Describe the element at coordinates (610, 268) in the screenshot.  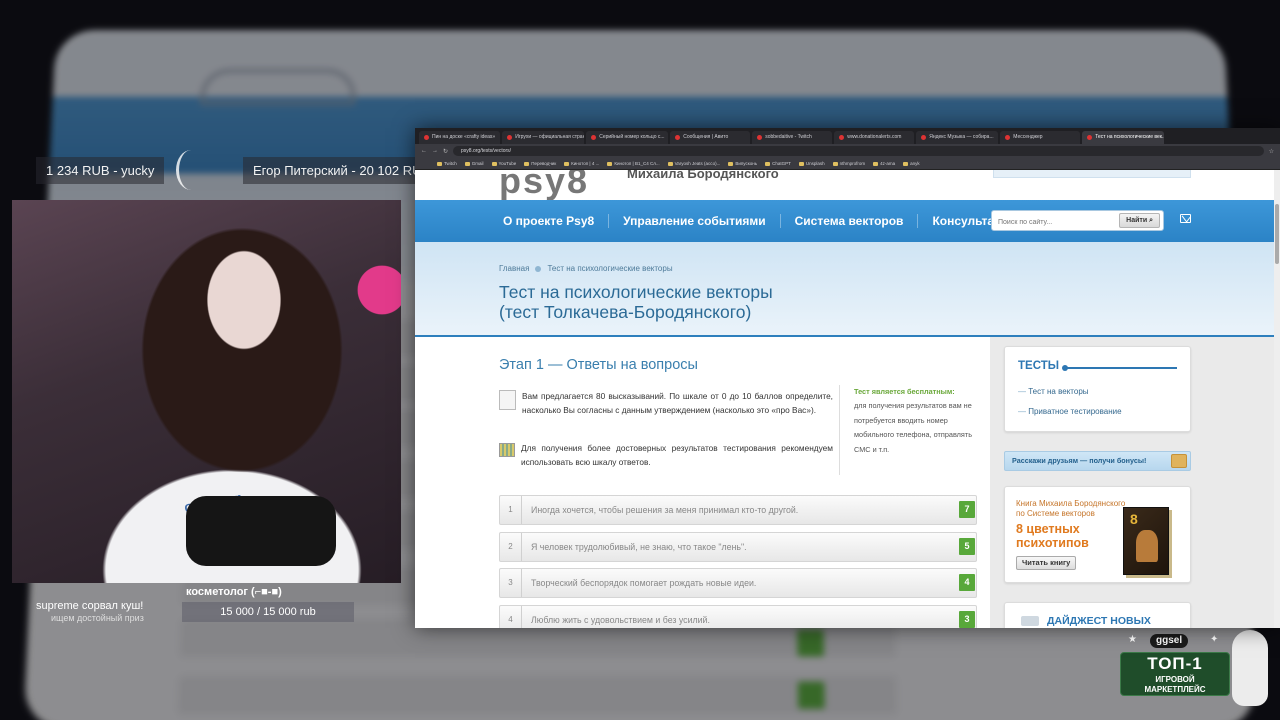
I see `breadcrumb-current: Тест на психологические векторы` at that location.